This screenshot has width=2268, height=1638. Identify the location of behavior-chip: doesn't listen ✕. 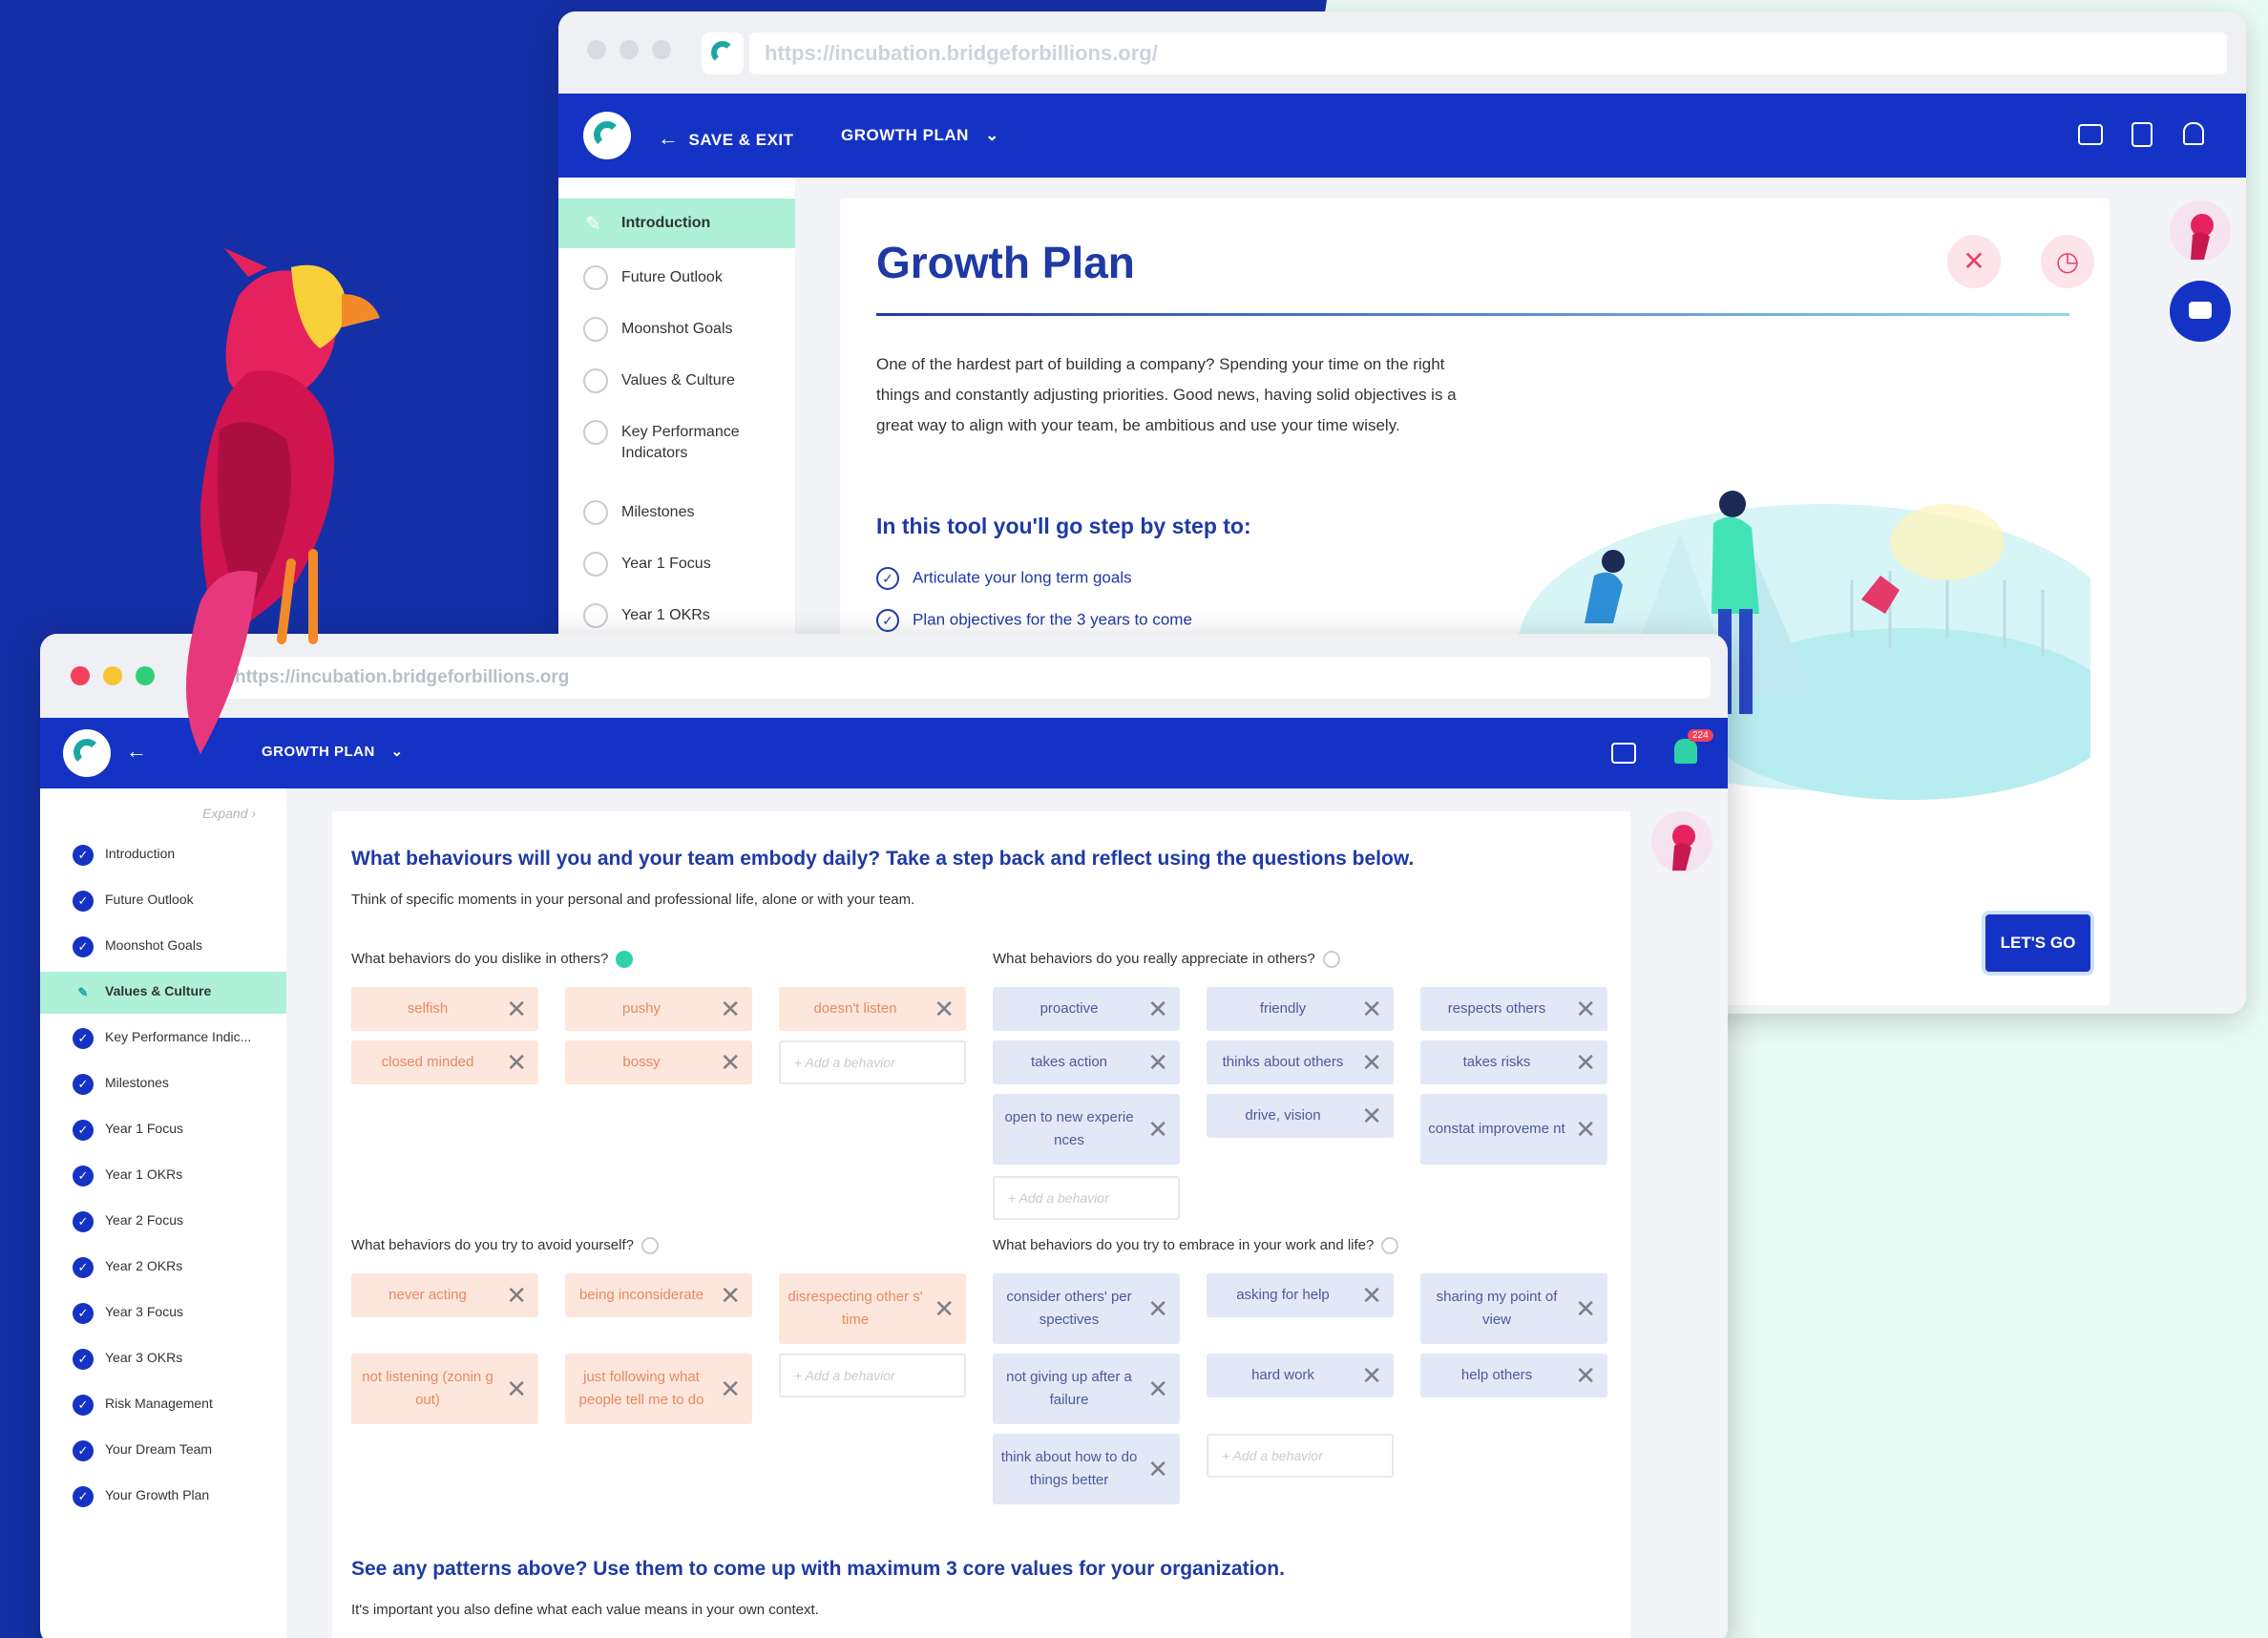
(873, 1009).